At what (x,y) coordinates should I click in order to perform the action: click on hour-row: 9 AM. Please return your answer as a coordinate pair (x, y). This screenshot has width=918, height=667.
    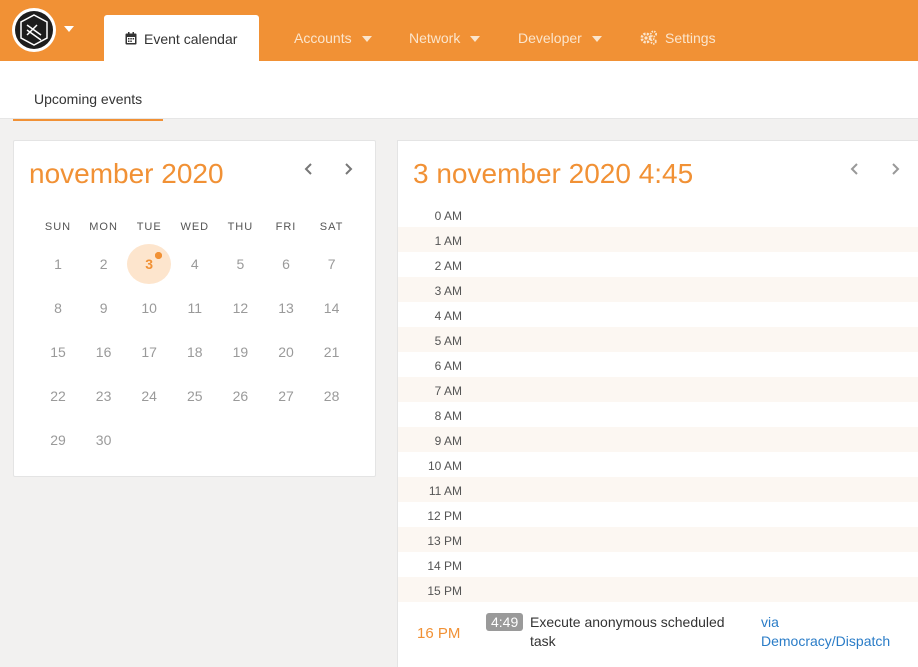
    Looking at the image, I should click on (658, 439).